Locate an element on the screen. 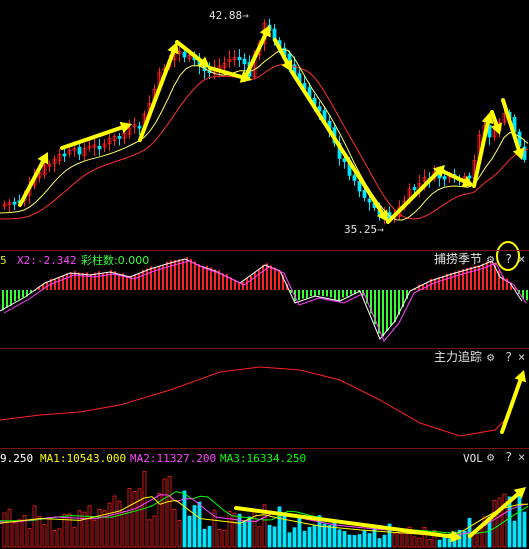  vol-param-ma3: MA3:16334.250 is located at coordinates (263, 458).